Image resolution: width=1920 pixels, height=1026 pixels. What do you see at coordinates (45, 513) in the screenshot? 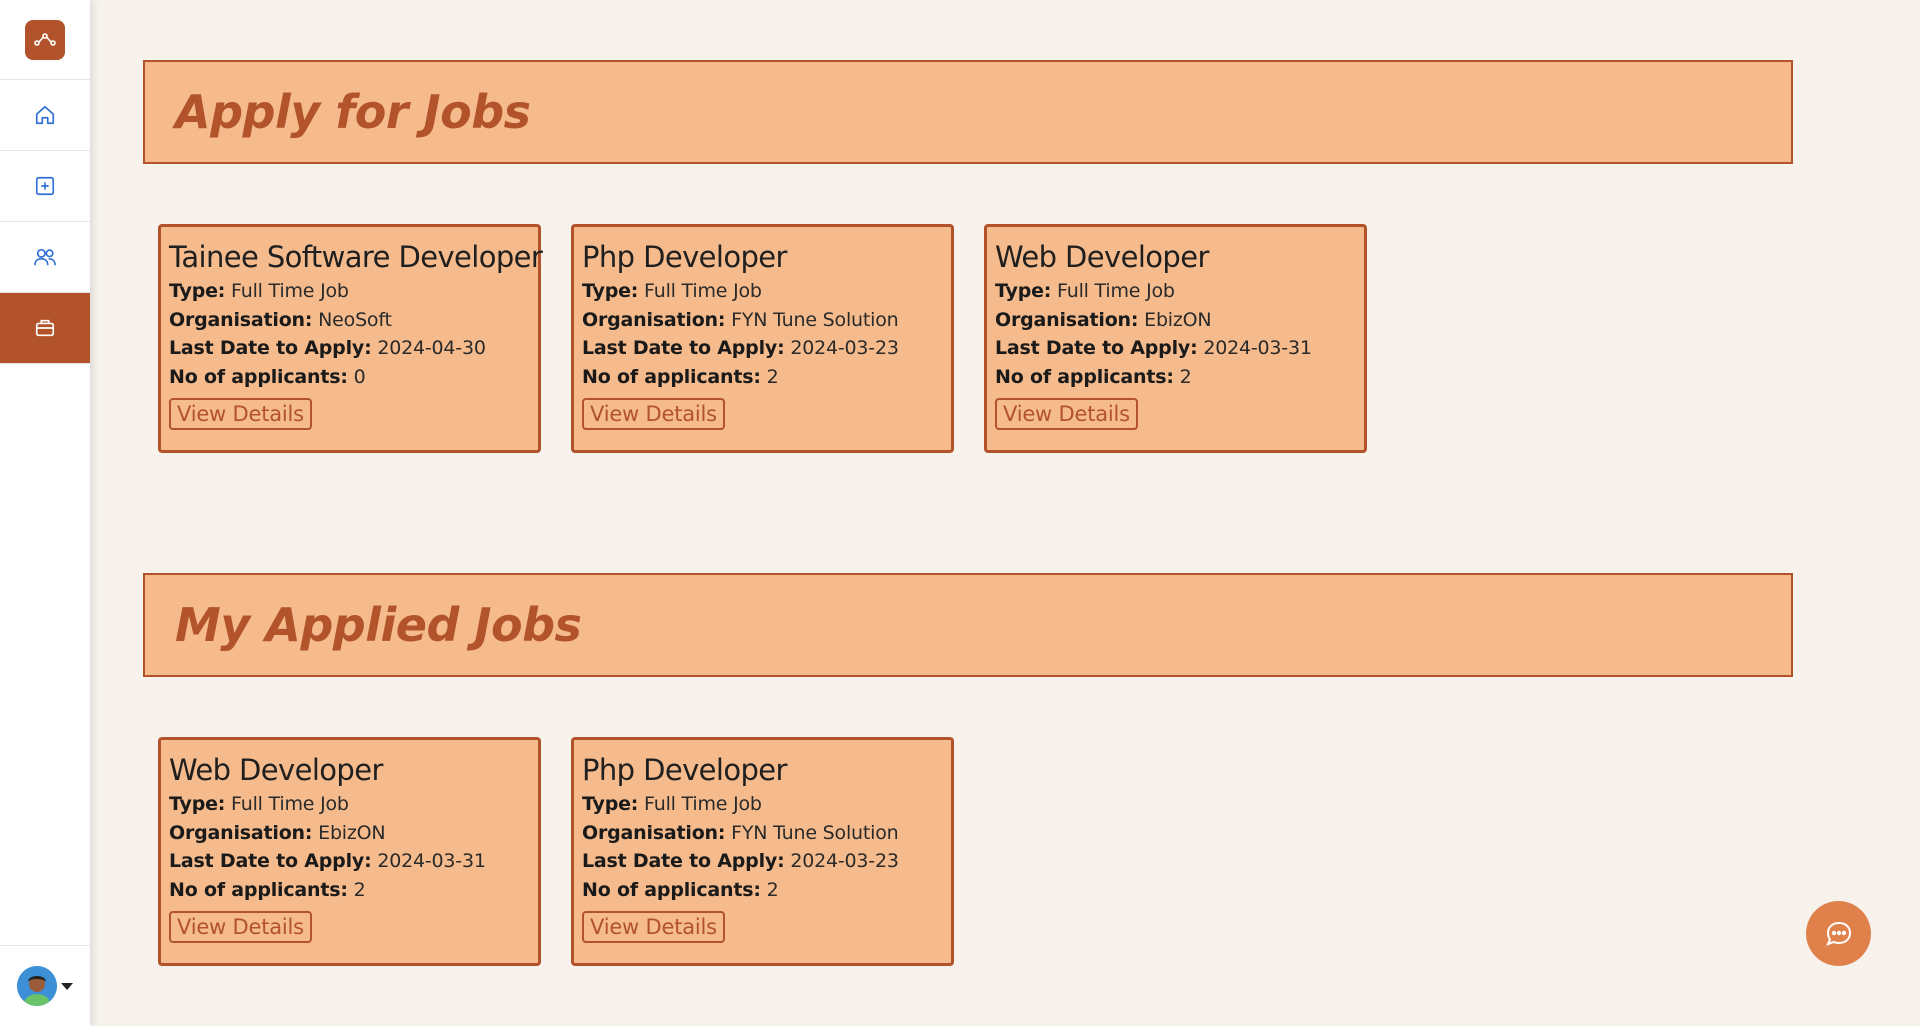
I see `sidebar` at bounding box center [45, 513].